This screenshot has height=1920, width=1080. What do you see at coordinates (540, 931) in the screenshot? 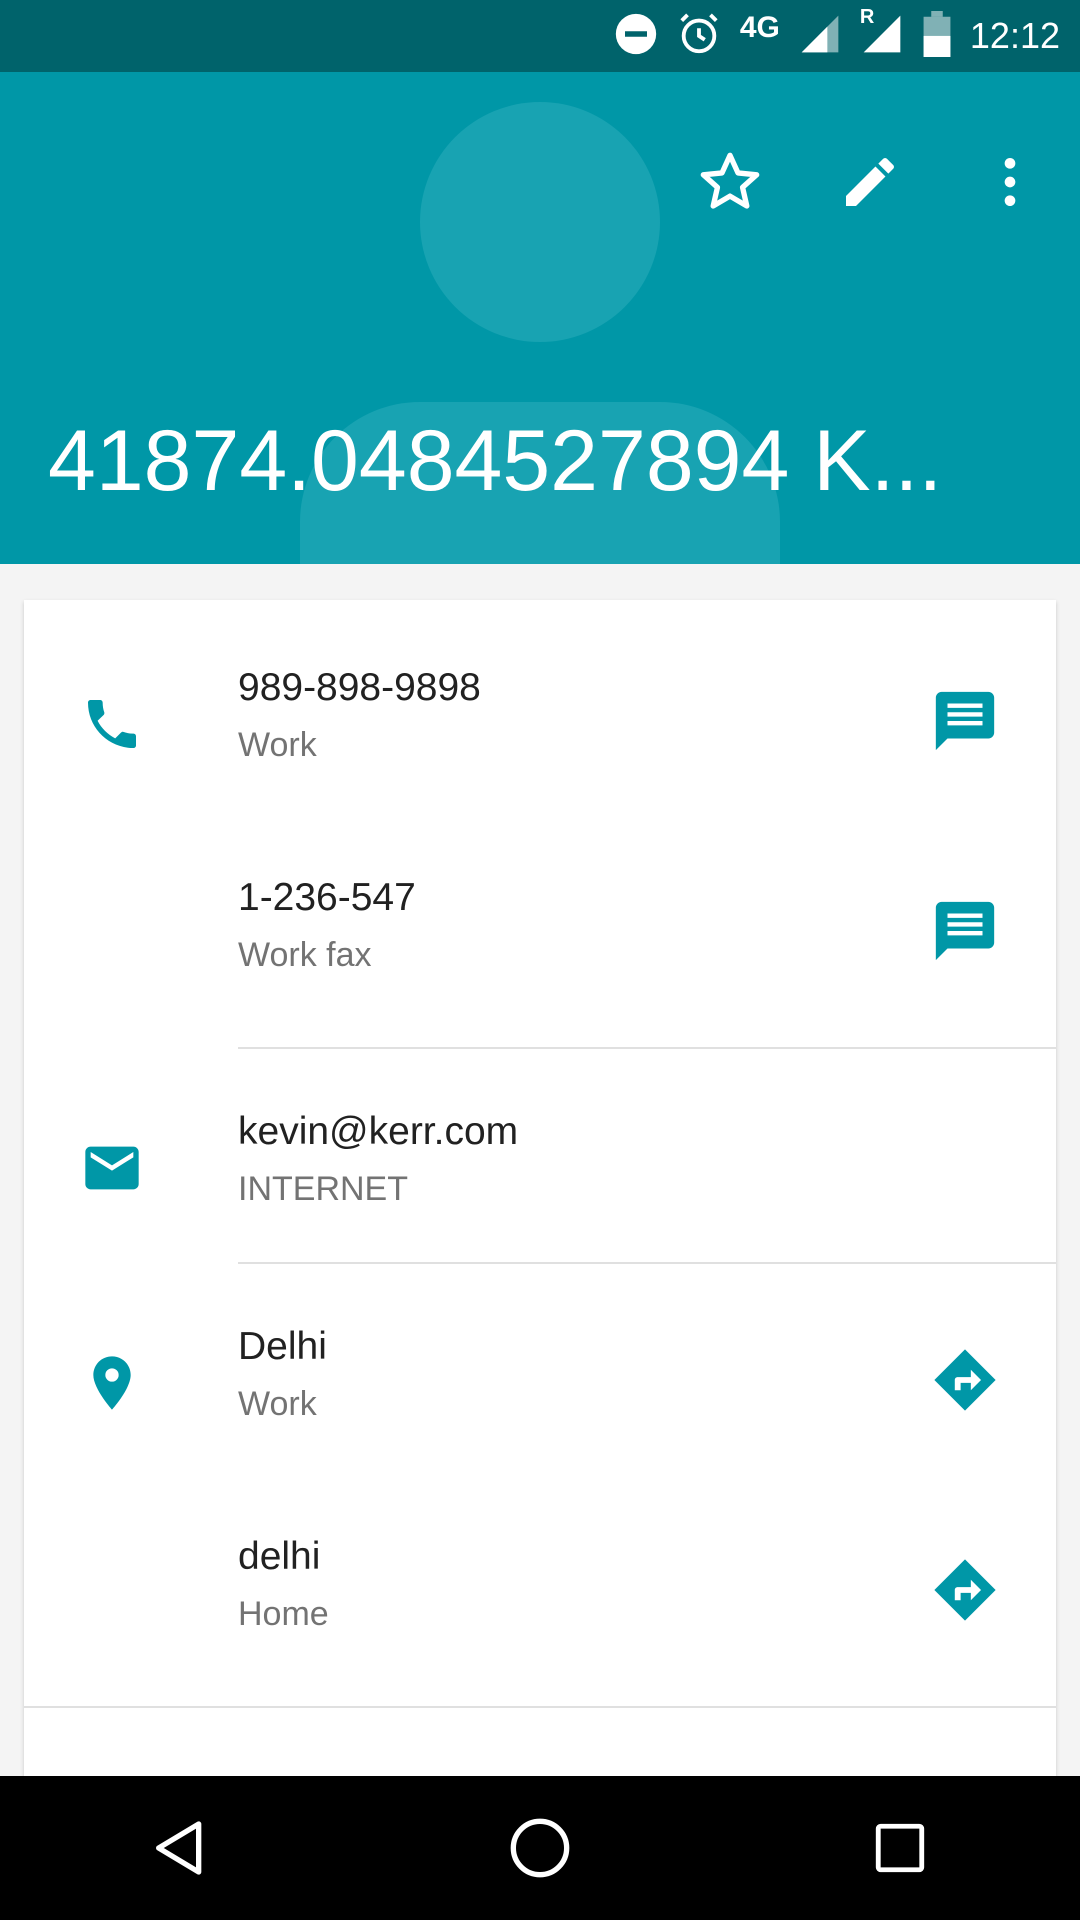
I see `phone-row-work-fax: 1-236-547 Work fax` at bounding box center [540, 931].